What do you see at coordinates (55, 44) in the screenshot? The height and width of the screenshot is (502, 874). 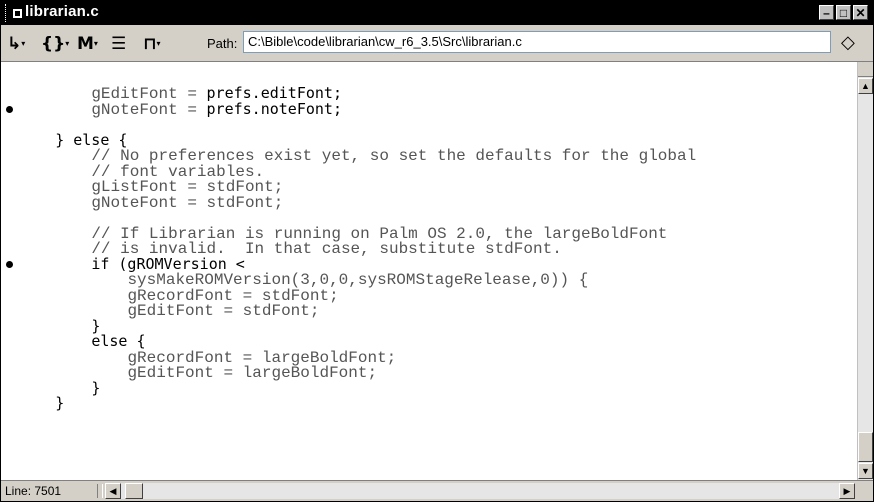 I see `brace-menu-icon: {}▾` at bounding box center [55, 44].